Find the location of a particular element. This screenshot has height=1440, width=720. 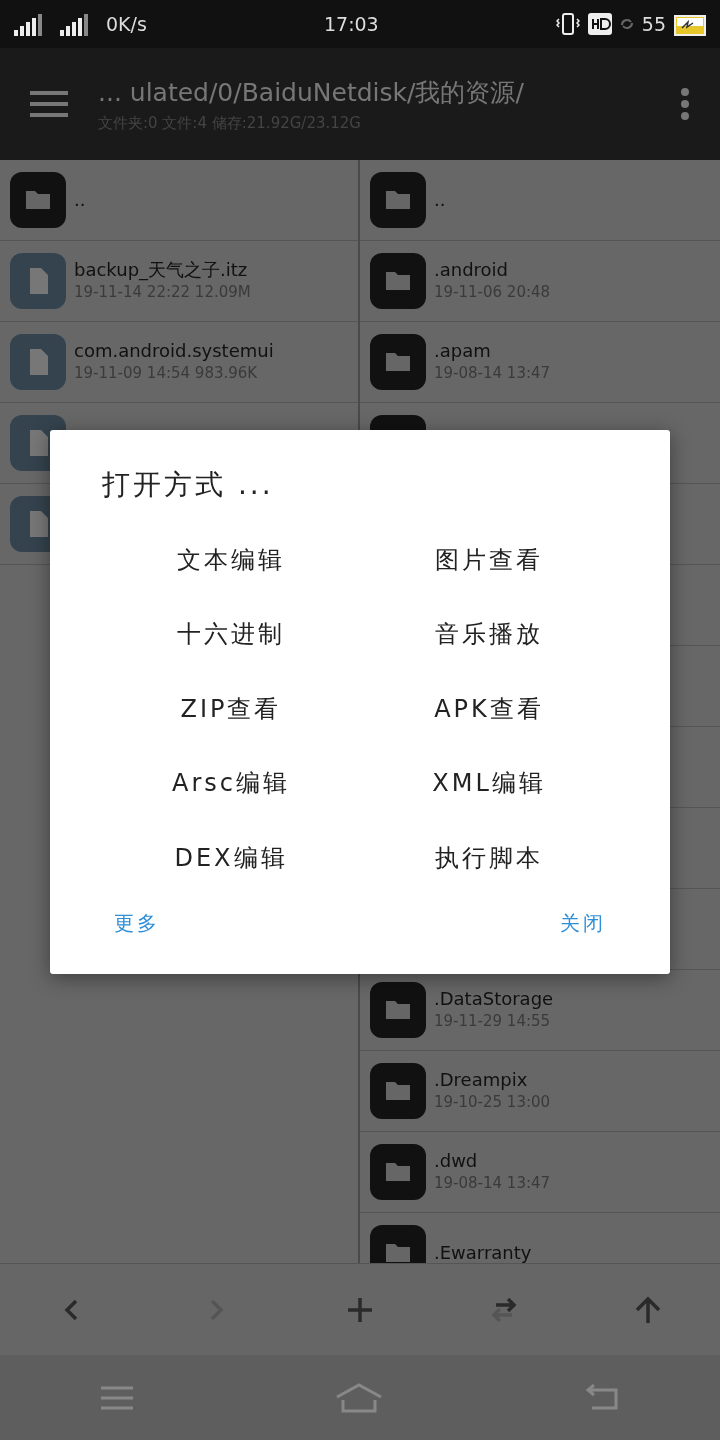

open-option: 文本编辑 is located at coordinates (231, 560).